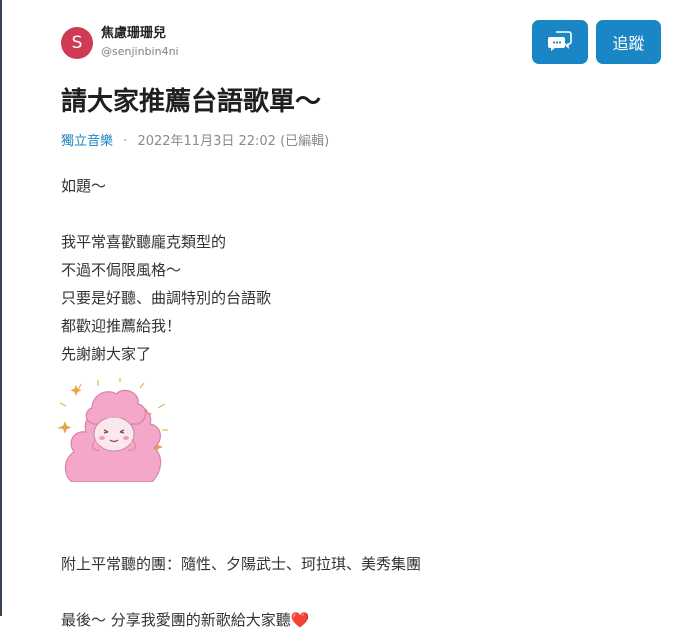 This screenshot has width=681, height=634. I want to click on window-edge, so click(1, 308).